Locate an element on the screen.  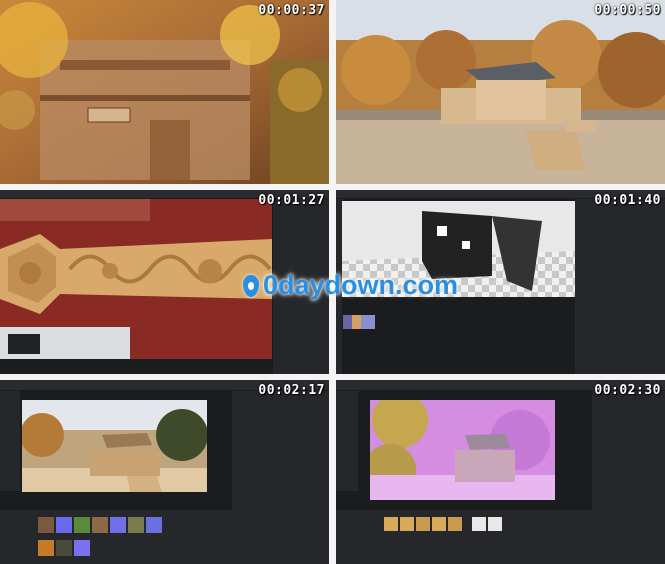
timestamp: 00:01:40 is located at coordinates (627, 200).